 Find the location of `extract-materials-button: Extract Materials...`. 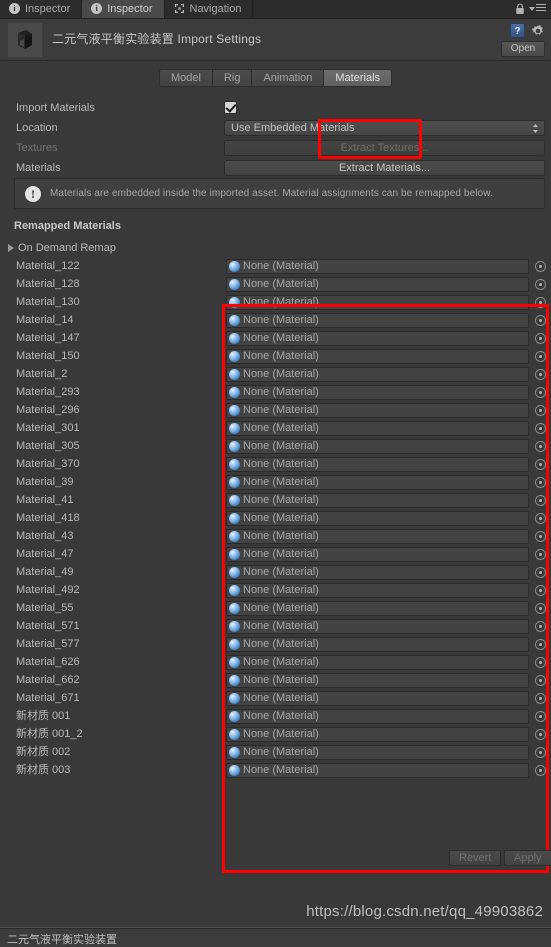

extract-materials-button: Extract Materials... is located at coordinates (384, 168).